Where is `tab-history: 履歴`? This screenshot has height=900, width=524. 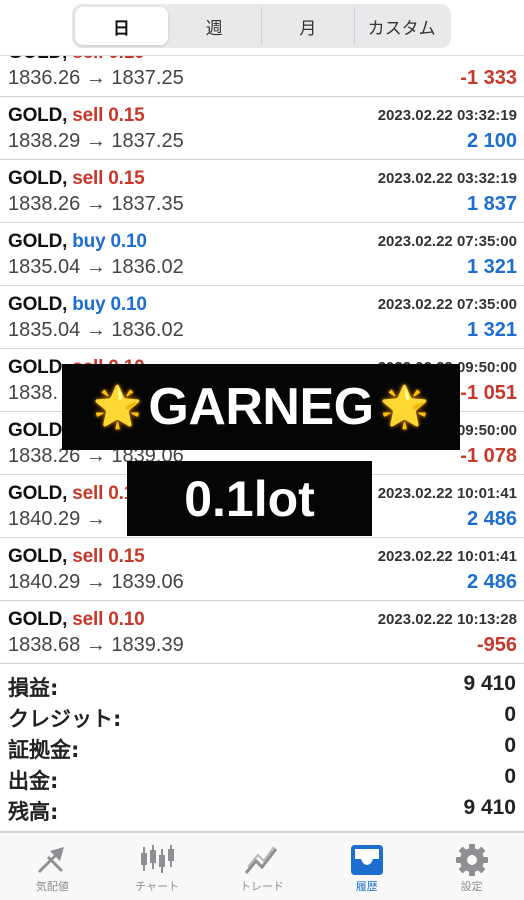
tab-history: 履歴 is located at coordinates (366, 866).